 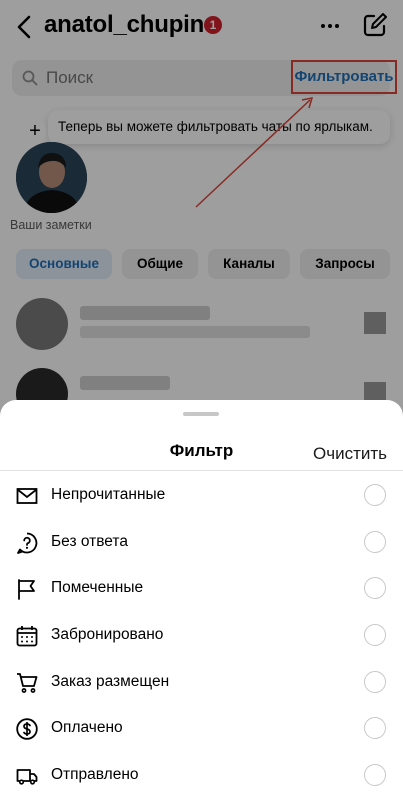 I want to click on filter-option-no-reply: Без ответа, so click(x=201, y=543).